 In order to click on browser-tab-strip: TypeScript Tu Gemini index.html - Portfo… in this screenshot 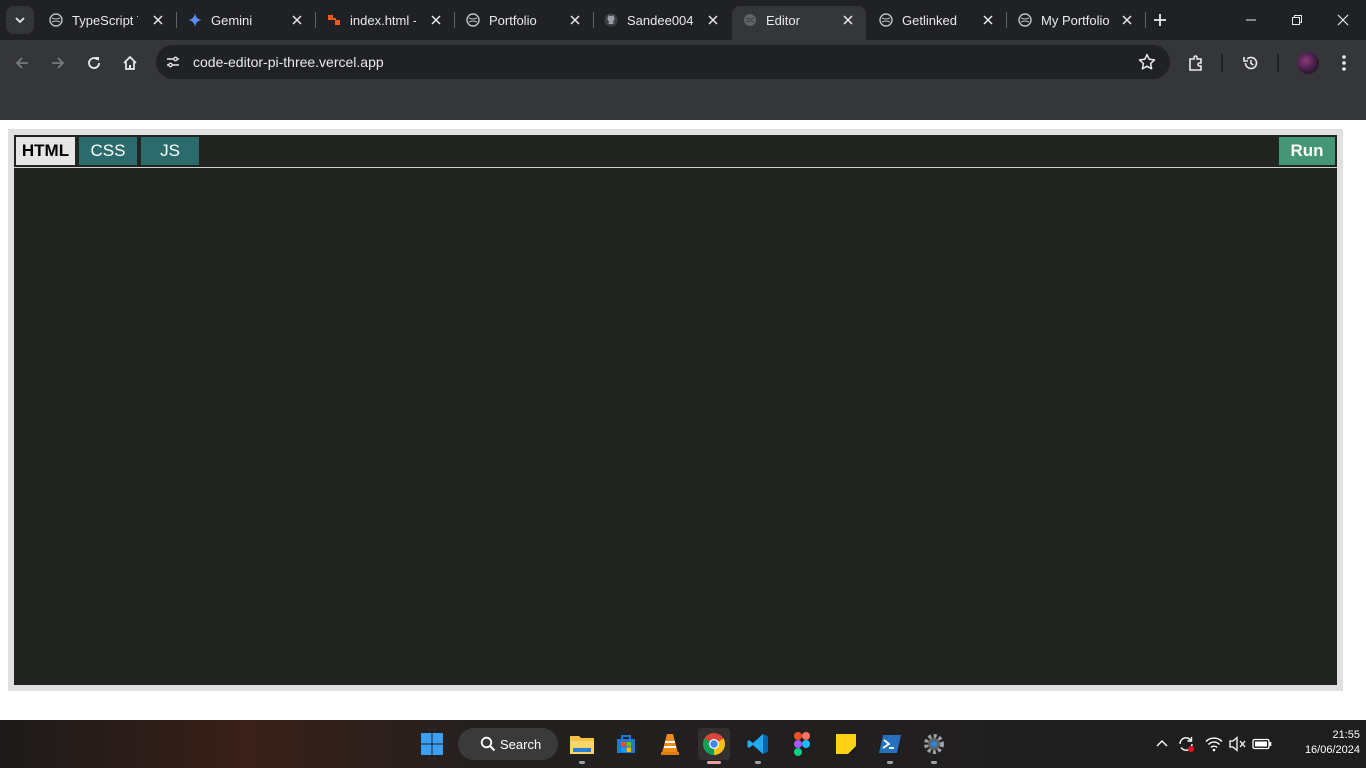, I will do `click(683, 20)`.